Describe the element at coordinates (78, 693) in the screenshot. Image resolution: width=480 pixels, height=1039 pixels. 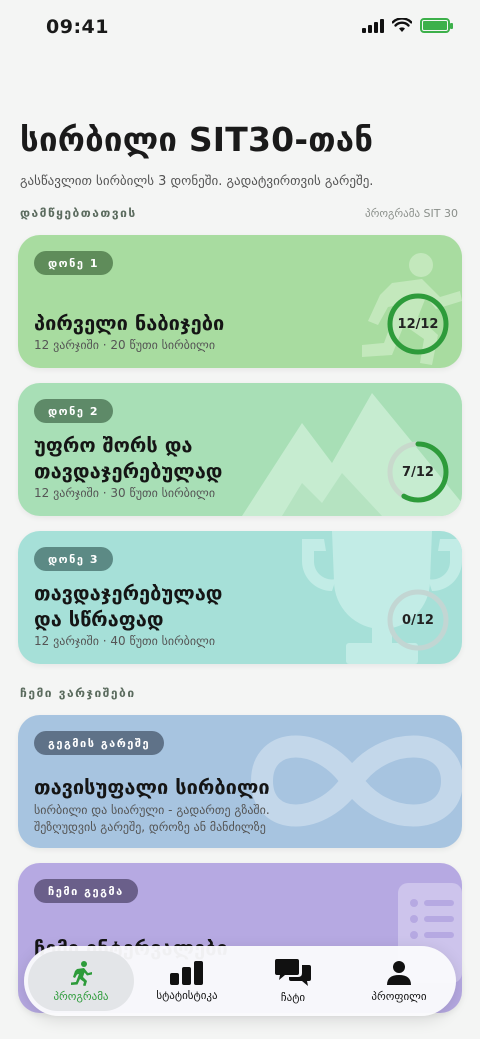
I see `section-heading-my-workouts: ჩემი ვარჯიშები` at that location.